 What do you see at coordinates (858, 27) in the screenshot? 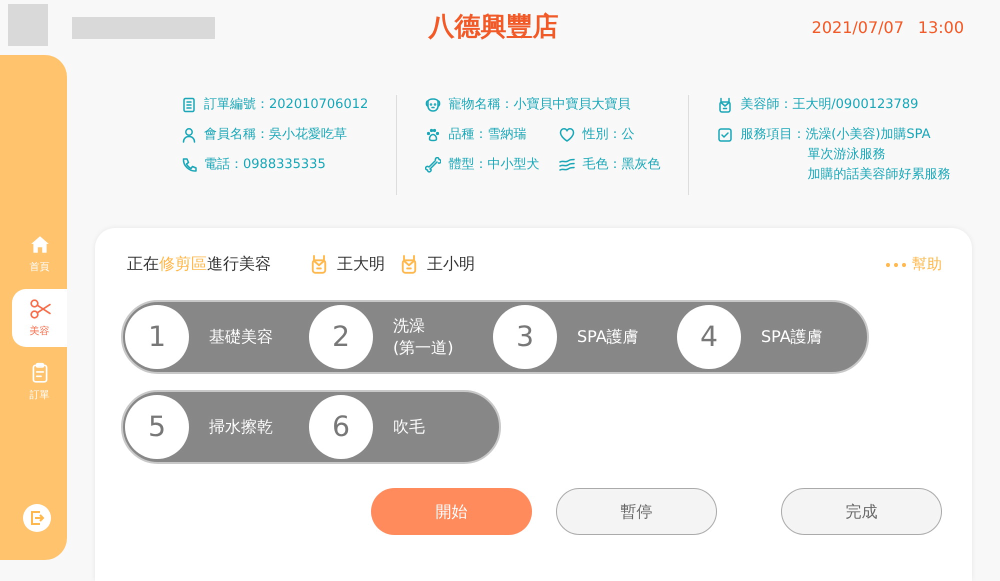
I see `date-text: 2021/07/07` at bounding box center [858, 27].